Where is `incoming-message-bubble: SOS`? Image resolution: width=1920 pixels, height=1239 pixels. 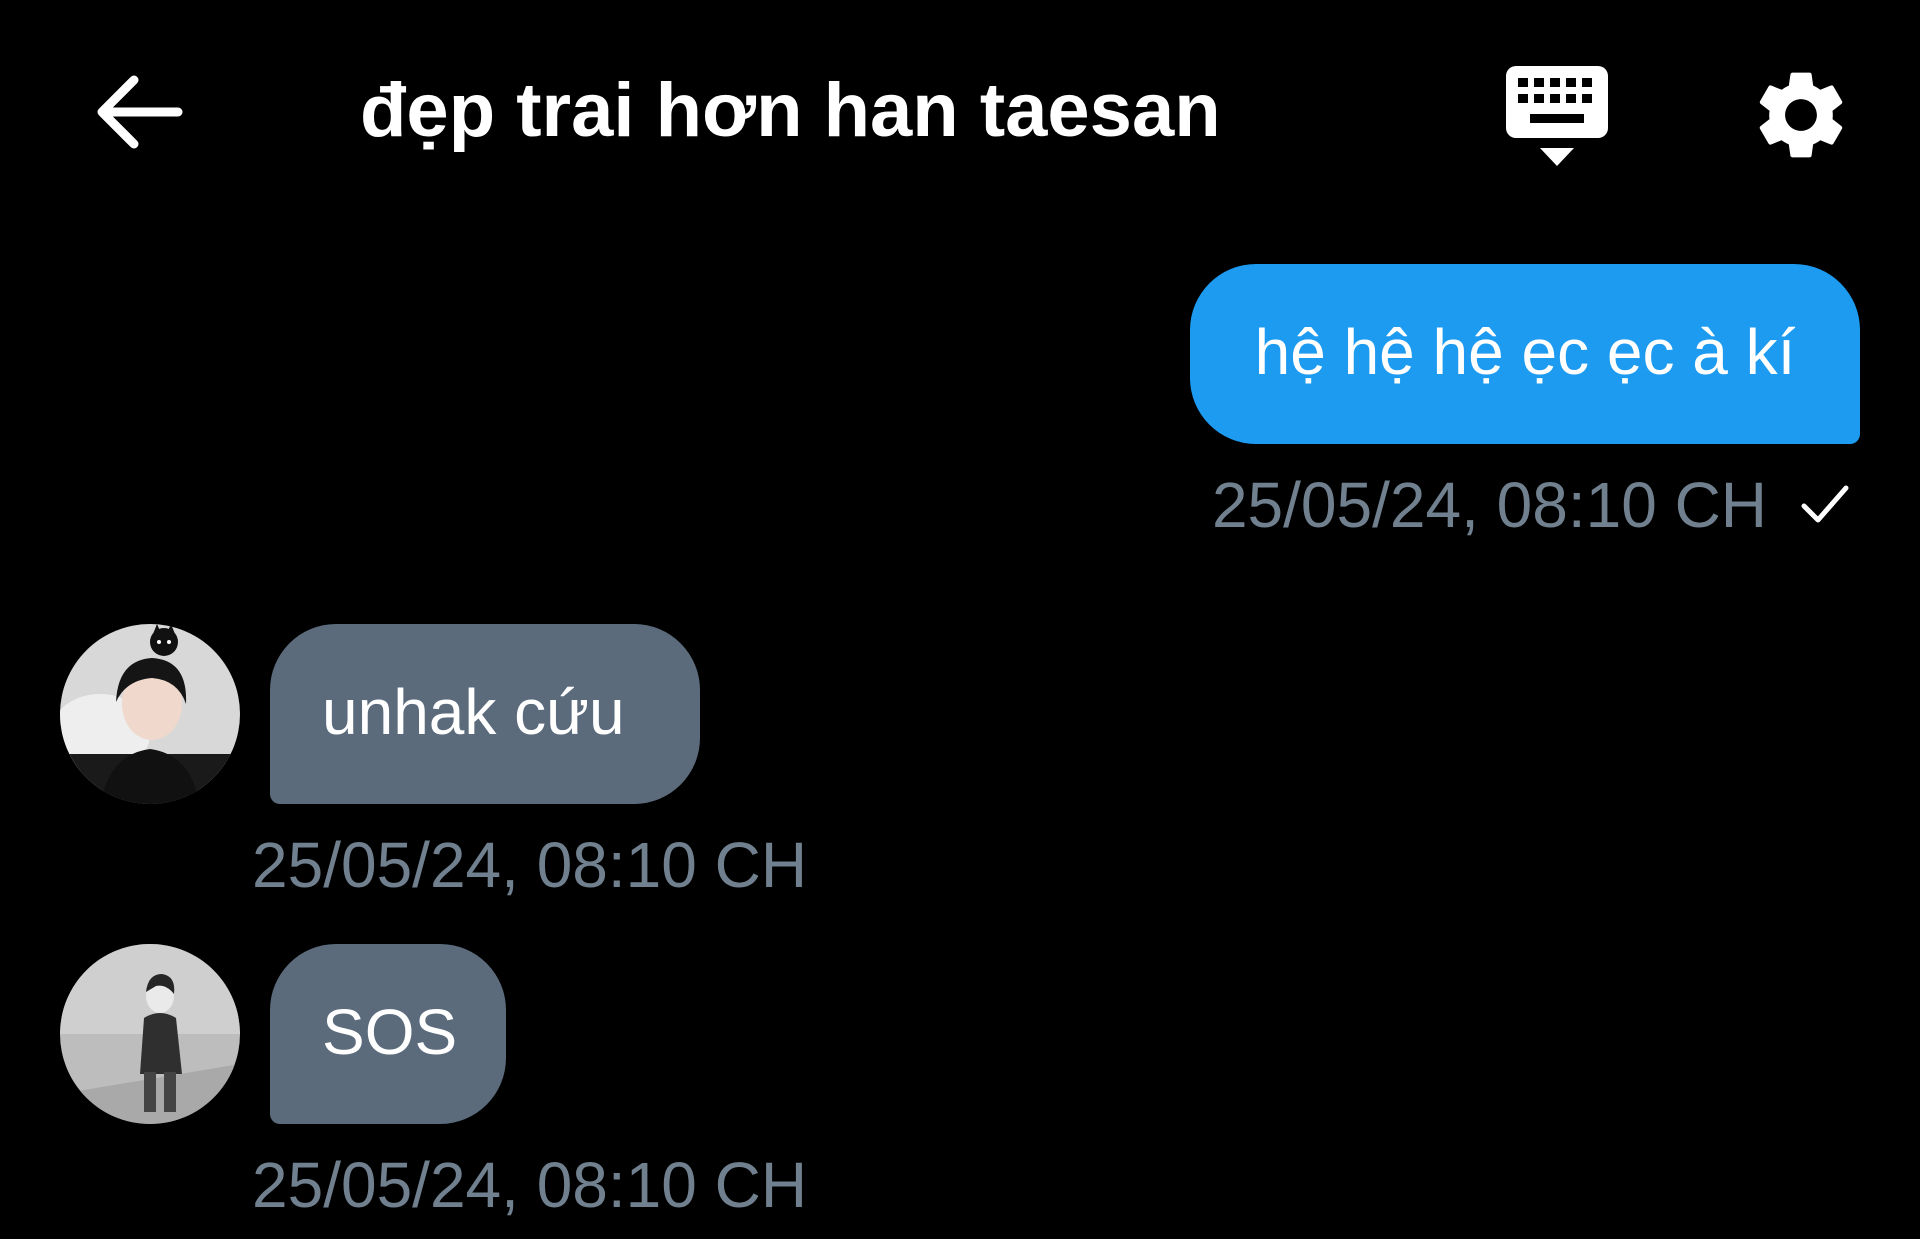 incoming-message-bubble: SOS is located at coordinates (388, 1034).